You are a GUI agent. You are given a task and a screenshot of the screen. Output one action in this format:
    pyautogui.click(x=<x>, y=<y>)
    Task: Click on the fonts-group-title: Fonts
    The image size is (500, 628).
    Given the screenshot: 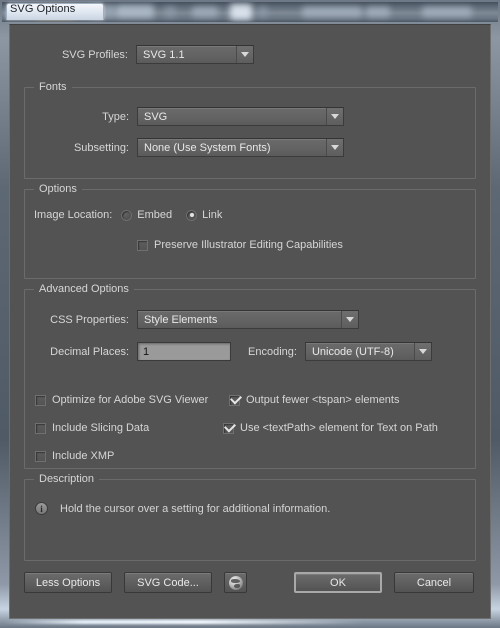 What is the action you would take?
    pyautogui.click(x=53, y=87)
    